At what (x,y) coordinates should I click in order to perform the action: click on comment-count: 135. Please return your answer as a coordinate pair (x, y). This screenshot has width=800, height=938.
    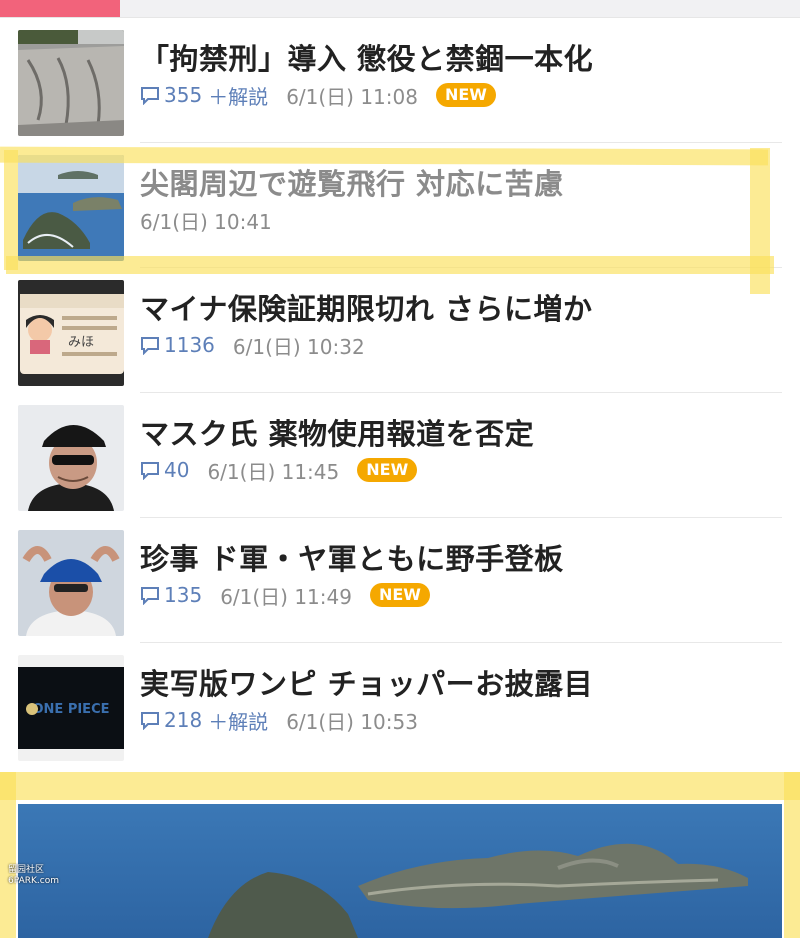
    Looking at the image, I should click on (183, 595).